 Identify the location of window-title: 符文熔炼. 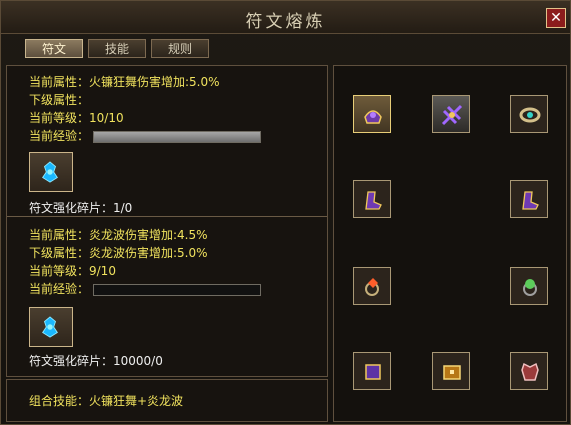
(285, 22).